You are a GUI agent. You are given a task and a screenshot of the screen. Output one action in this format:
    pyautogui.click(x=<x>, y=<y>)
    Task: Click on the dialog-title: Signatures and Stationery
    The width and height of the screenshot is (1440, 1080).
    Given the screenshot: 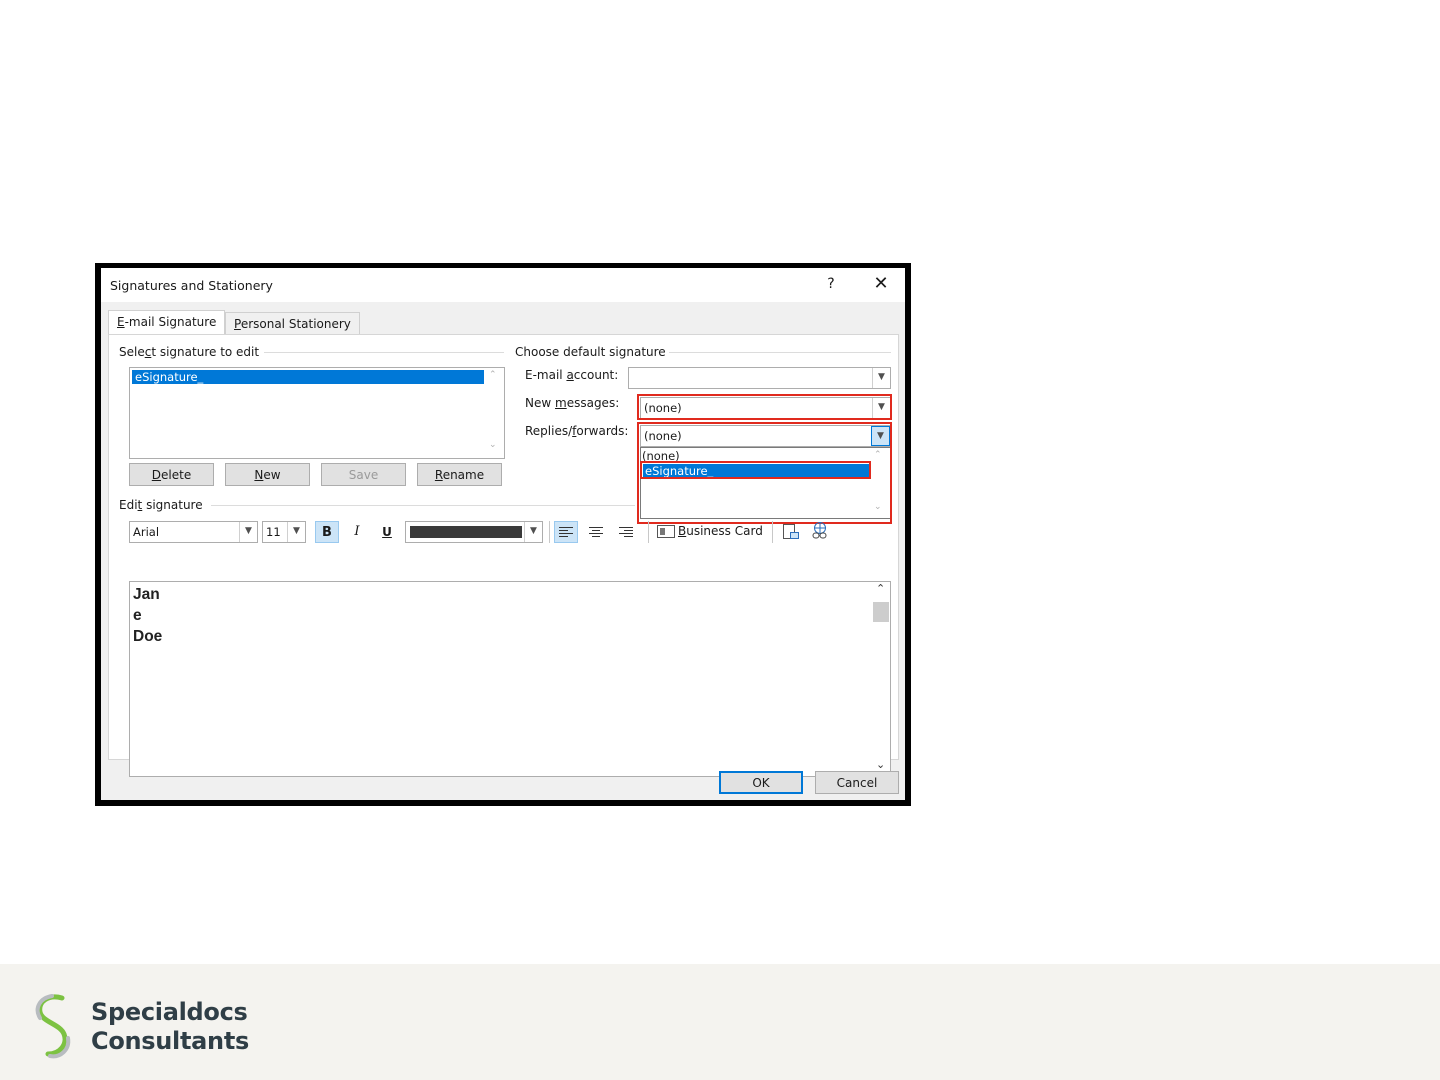 What is the action you would take?
    pyautogui.click(x=191, y=285)
    